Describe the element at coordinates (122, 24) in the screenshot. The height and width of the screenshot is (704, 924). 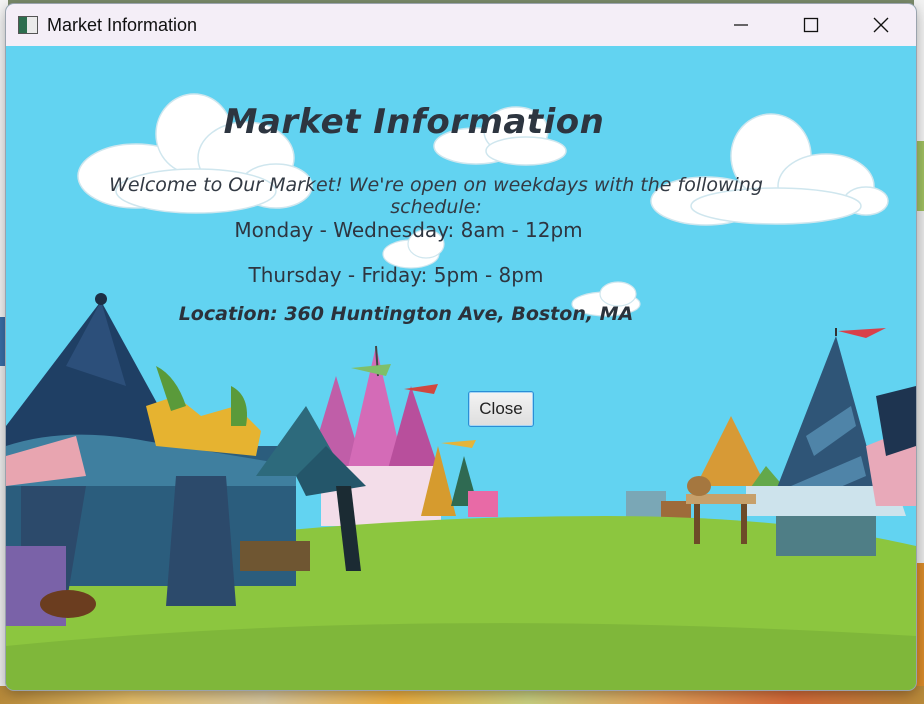
I see `window-title: Market Information` at that location.